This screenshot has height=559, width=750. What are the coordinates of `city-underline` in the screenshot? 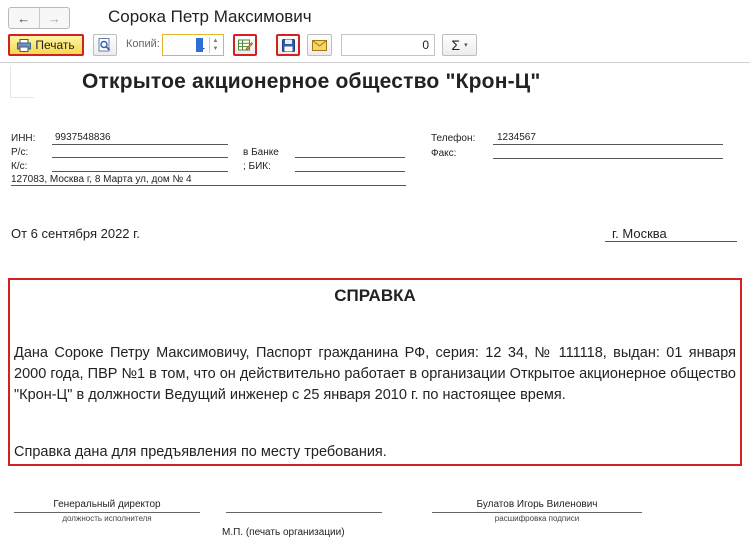 It's located at (671, 241).